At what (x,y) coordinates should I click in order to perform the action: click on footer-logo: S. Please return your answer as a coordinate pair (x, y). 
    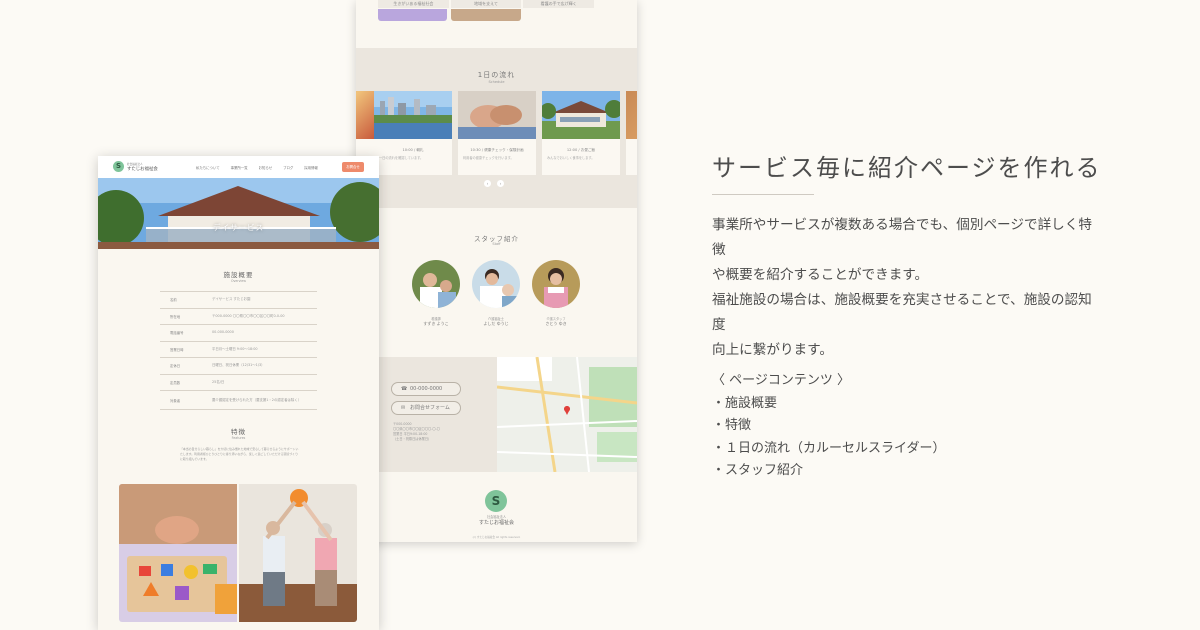
    Looking at the image, I should click on (496, 501).